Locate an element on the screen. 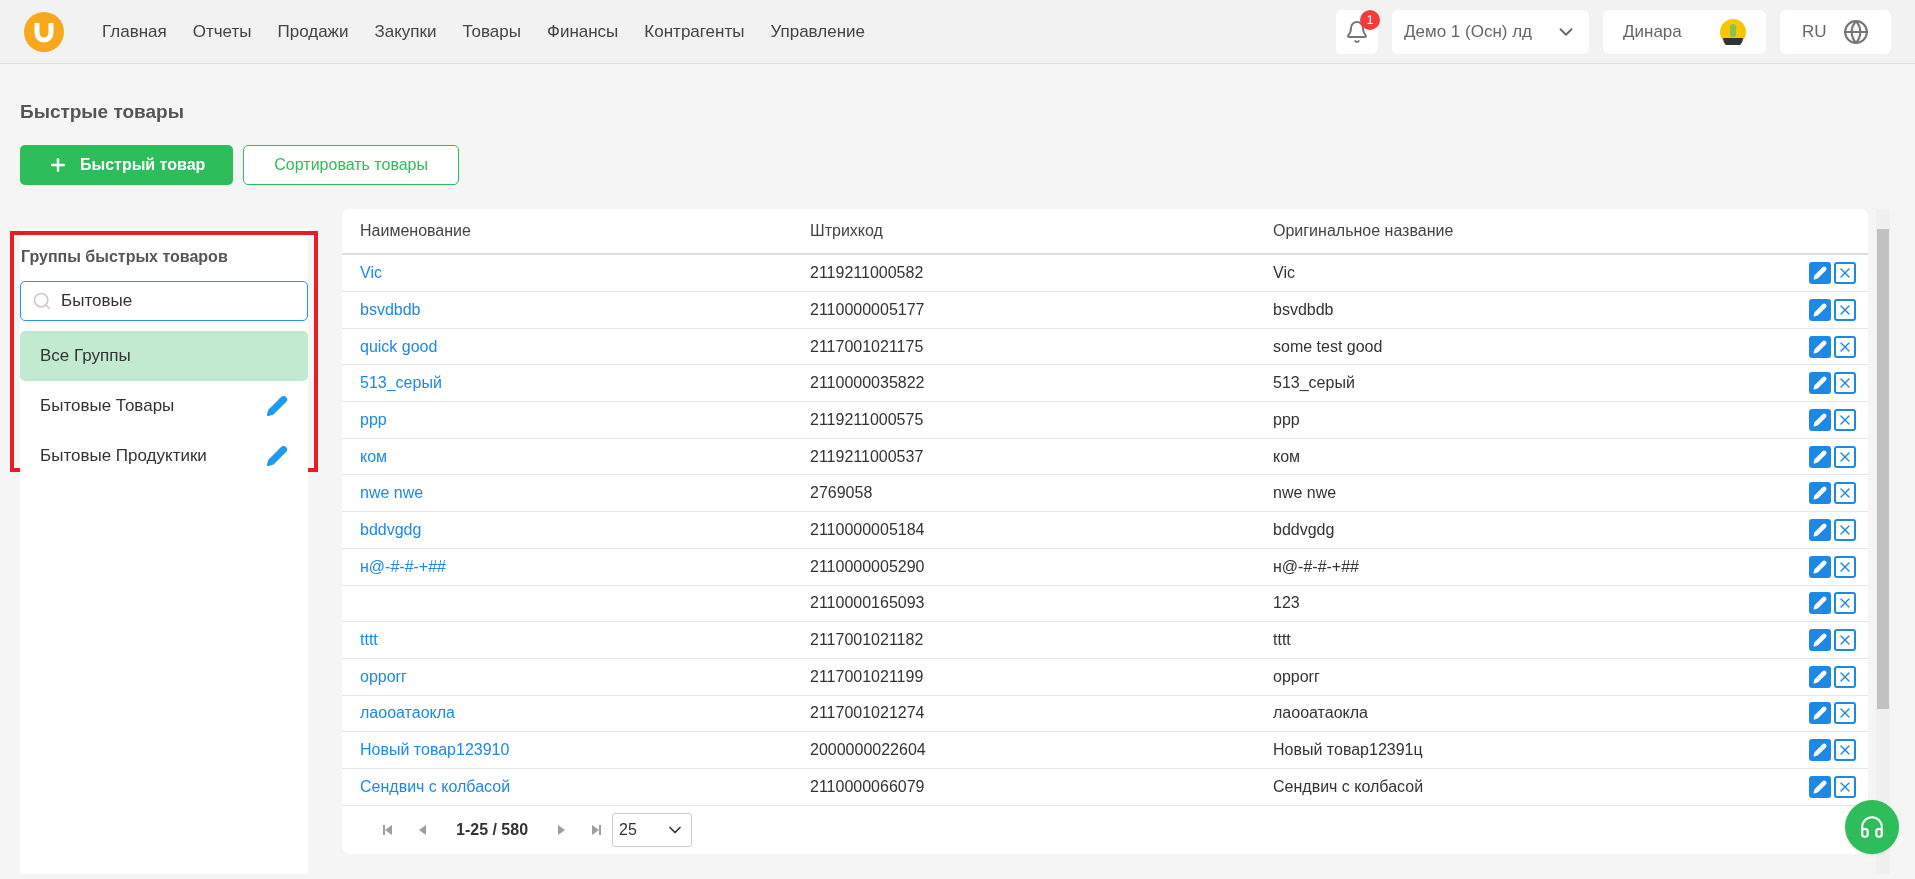  item-link: nwe nwe is located at coordinates (392, 493).